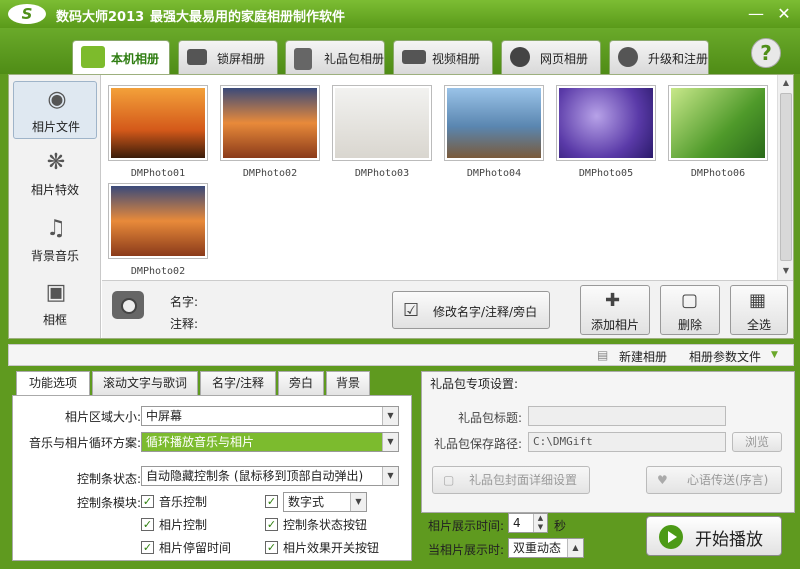 This screenshot has height=569, width=800. I want to click on gift-path-input: C:\DMGift, so click(627, 442).